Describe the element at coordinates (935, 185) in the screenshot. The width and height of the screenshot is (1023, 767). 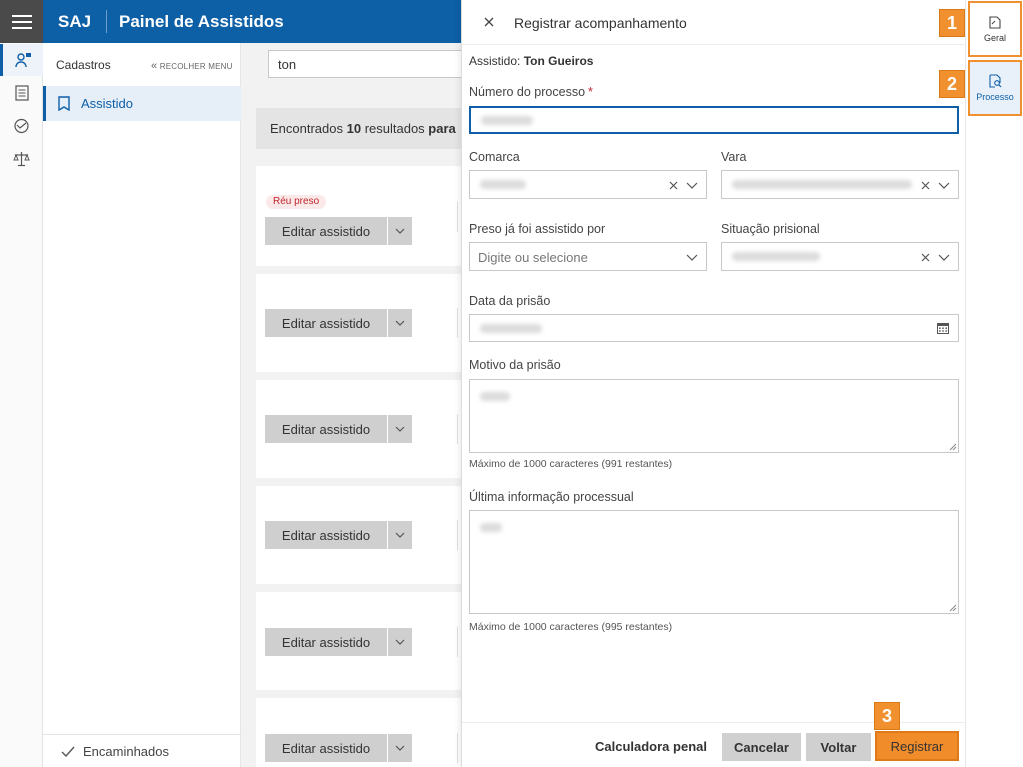
I see `vara-controls` at that location.